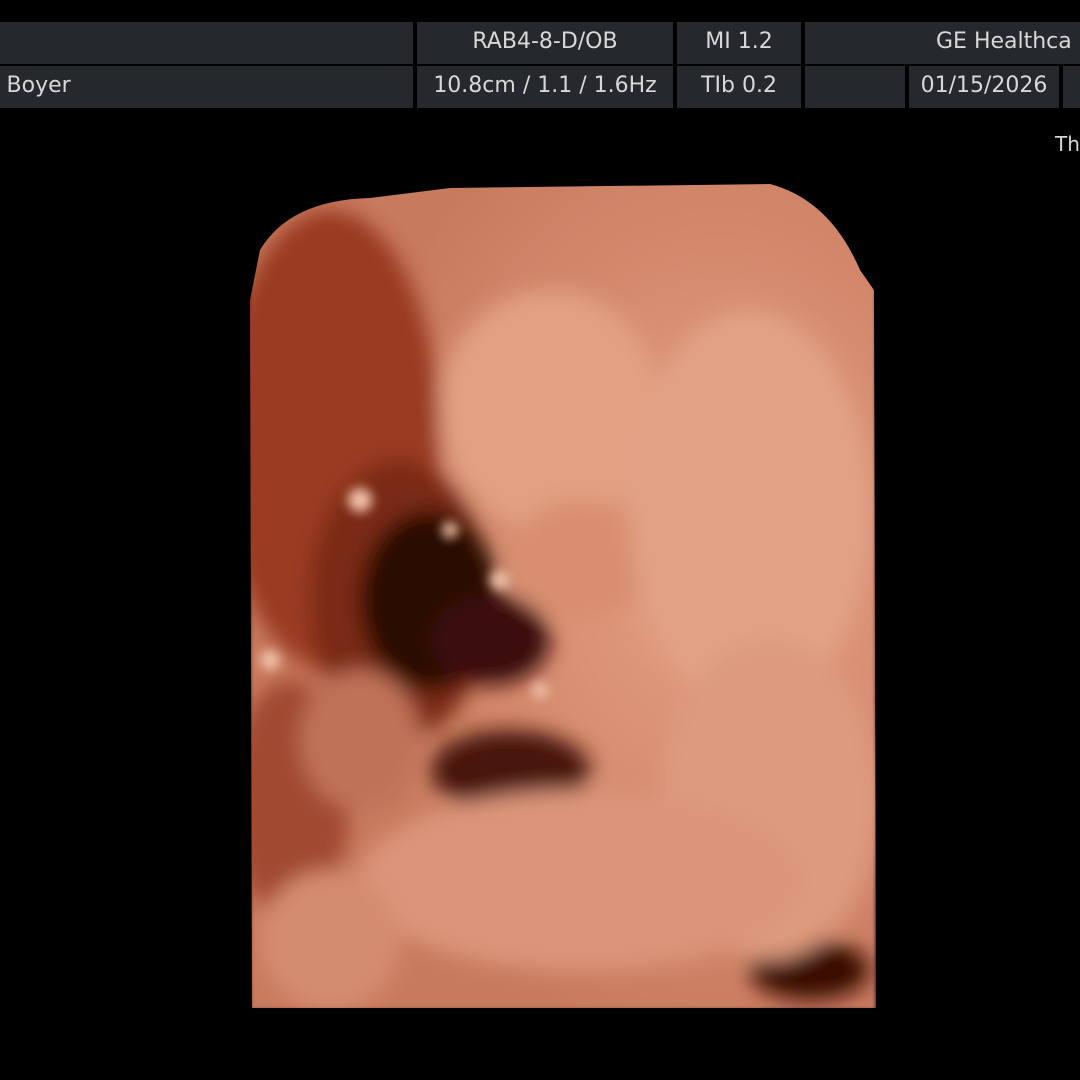 The image size is (1080, 1080). What do you see at coordinates (206, 87) in the screenshot?
I see `patient-name: e Boyer` at bounding box center [206, 87].